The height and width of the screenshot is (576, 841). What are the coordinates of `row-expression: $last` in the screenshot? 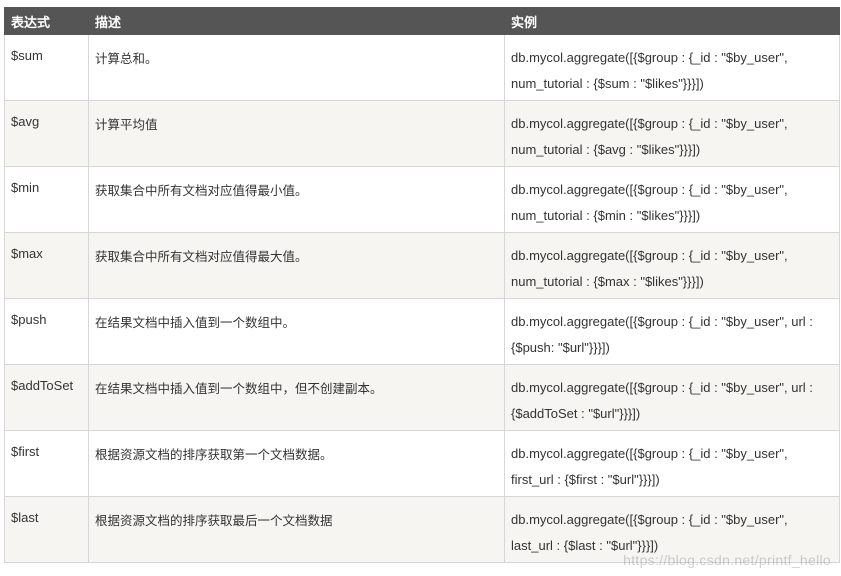 It's located at (46, 529).